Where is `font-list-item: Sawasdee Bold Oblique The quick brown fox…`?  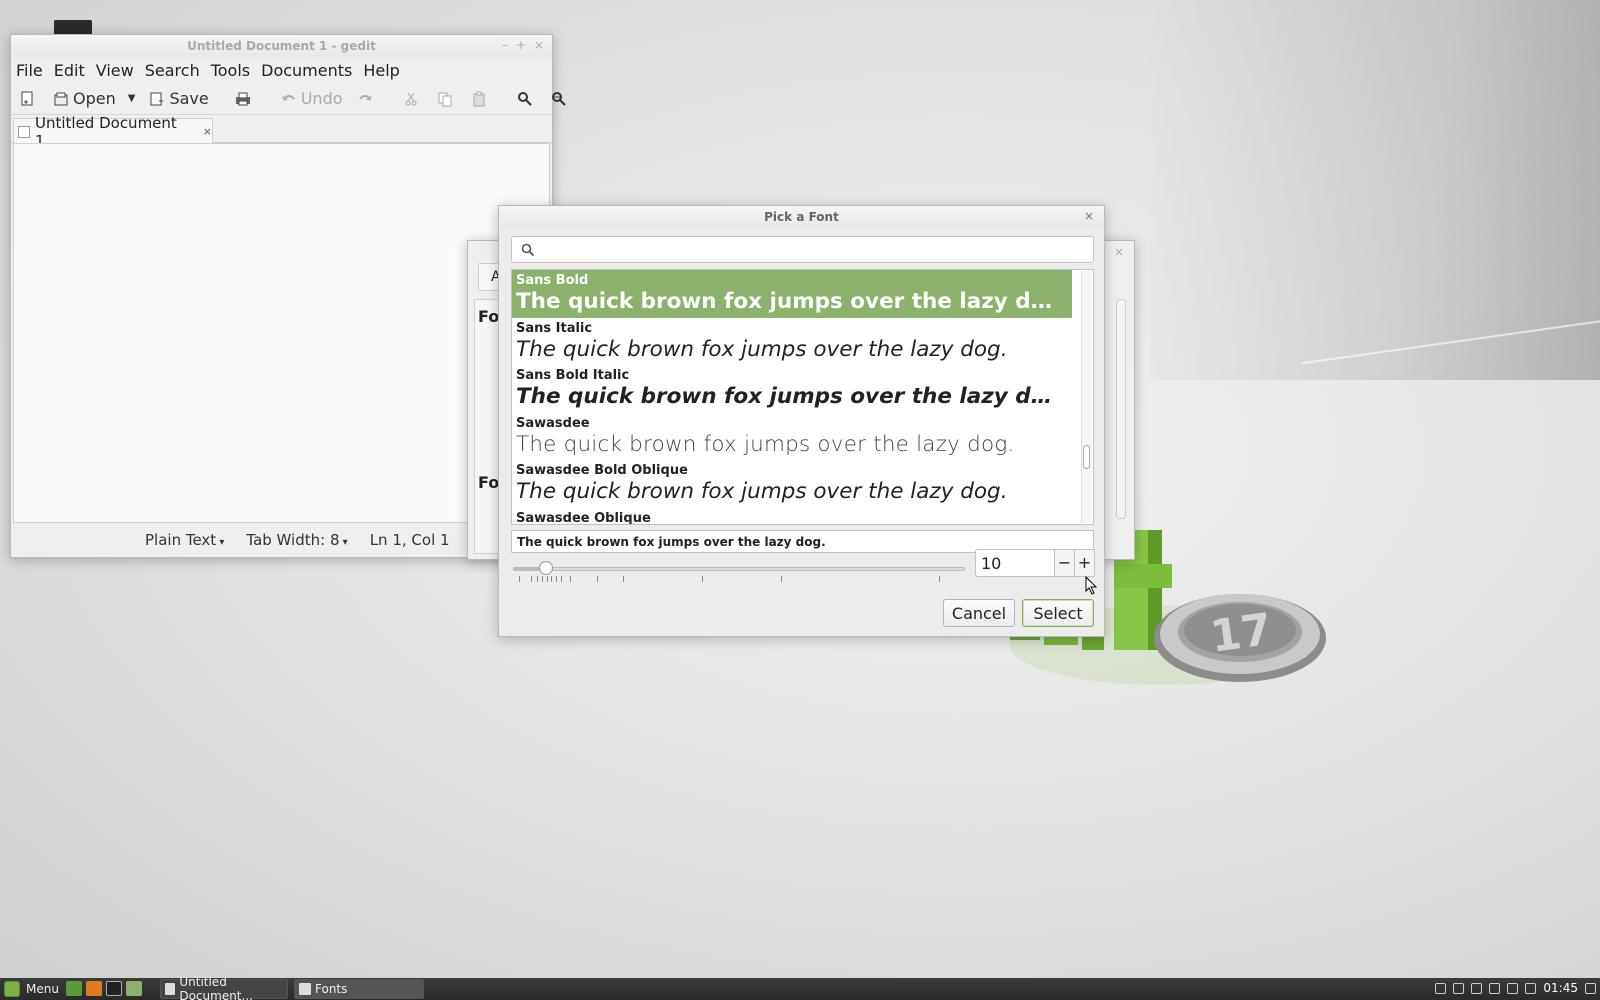
font-list-item: Sawasdee Bold Oblique The quick brown fox… is located at coordinates (792, 484).